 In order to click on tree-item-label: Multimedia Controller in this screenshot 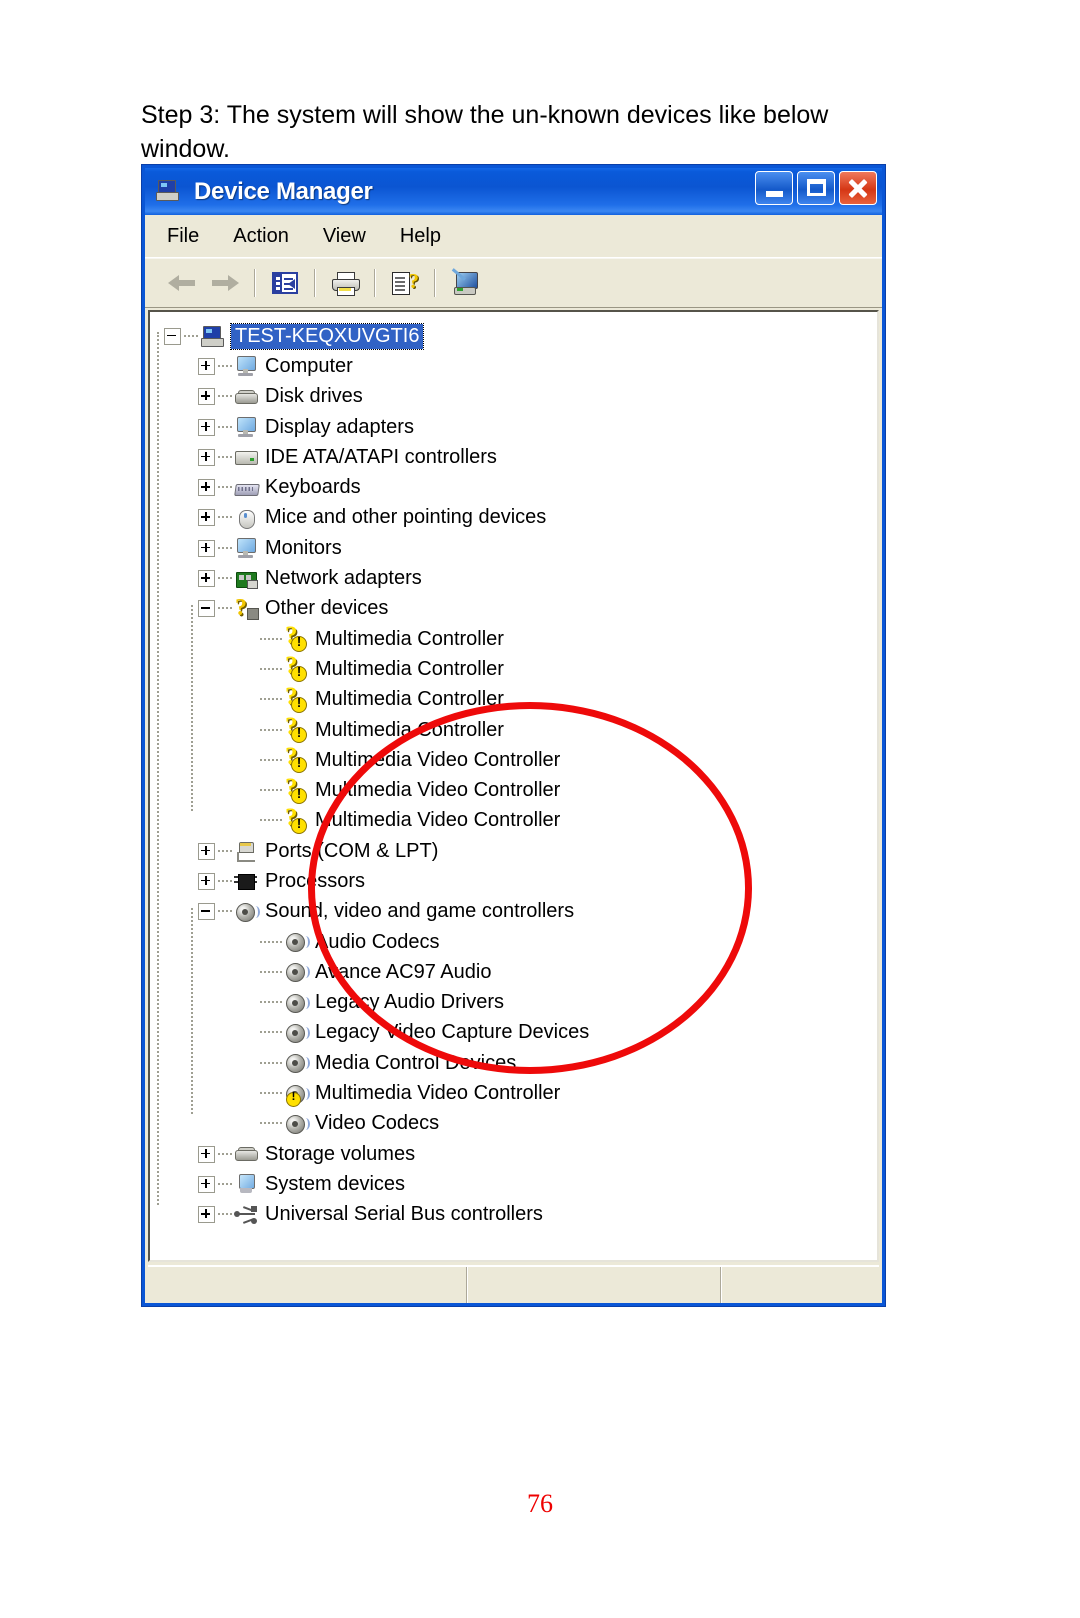, I will do `click(409, 729)`.